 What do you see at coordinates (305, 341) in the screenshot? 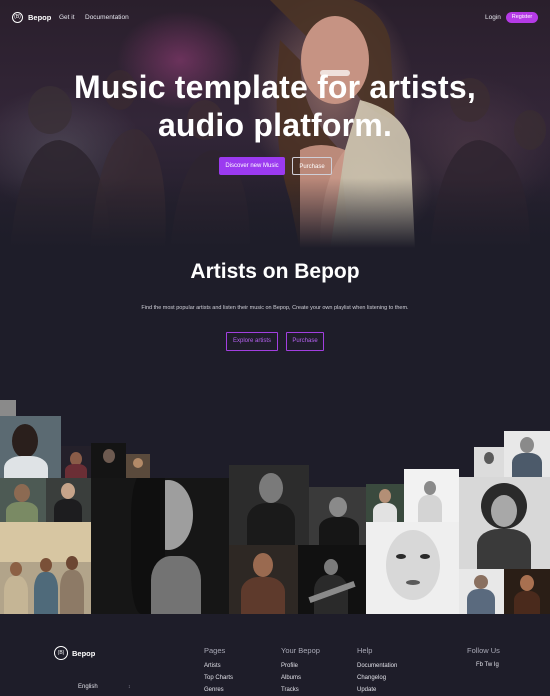
I see `artists-purchase-button: Purchase` at bounding box center [305, 341].